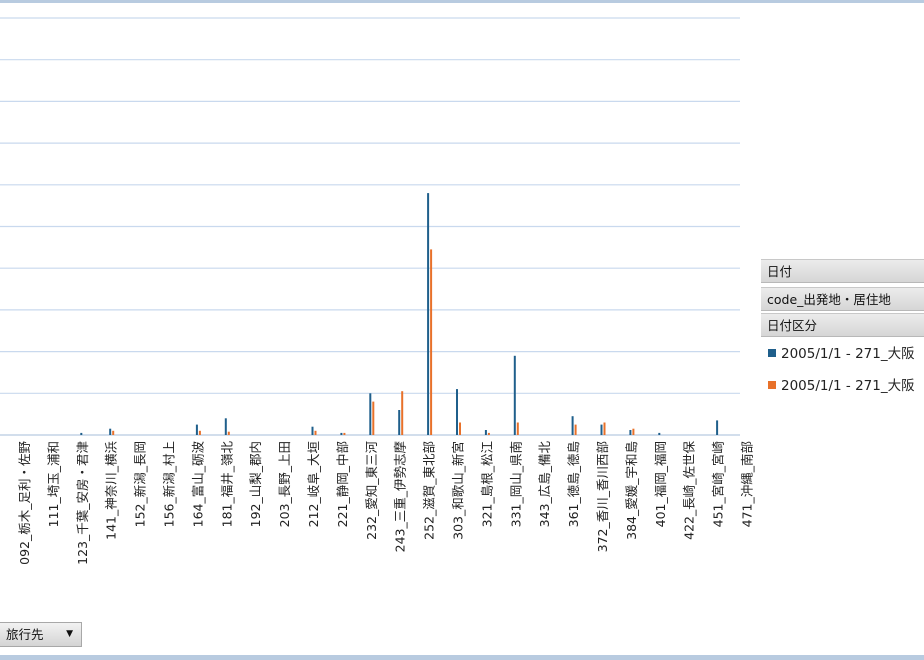 The image size is (924, 660). Describe the element at coordinates (631, 490) in the screenshot. I see `x-tick-label: 384_愛媛_宇和島` at that location.